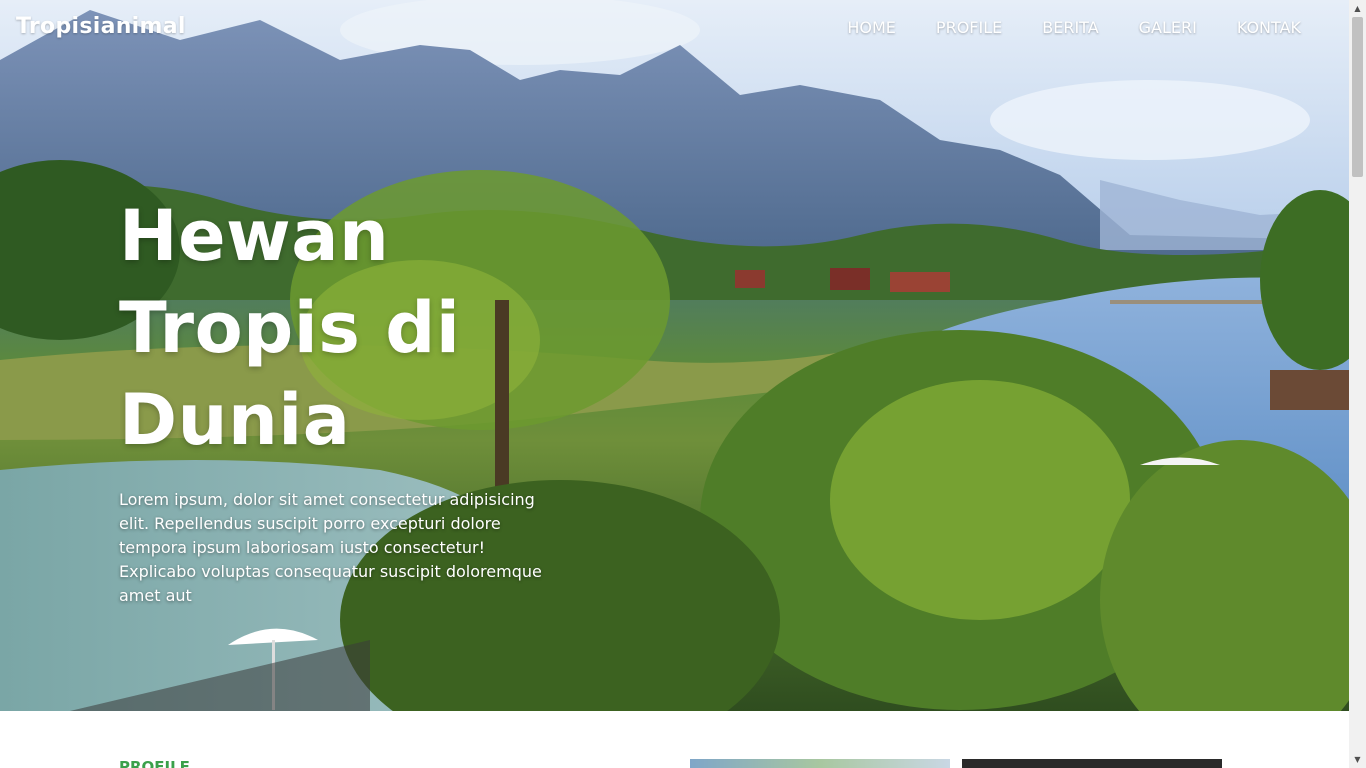 This screenshot has height=768, width=1366. I want to click on nav-menu: HOME PROFILE BERITA GALERI KONTAK, so click(1054, 27).